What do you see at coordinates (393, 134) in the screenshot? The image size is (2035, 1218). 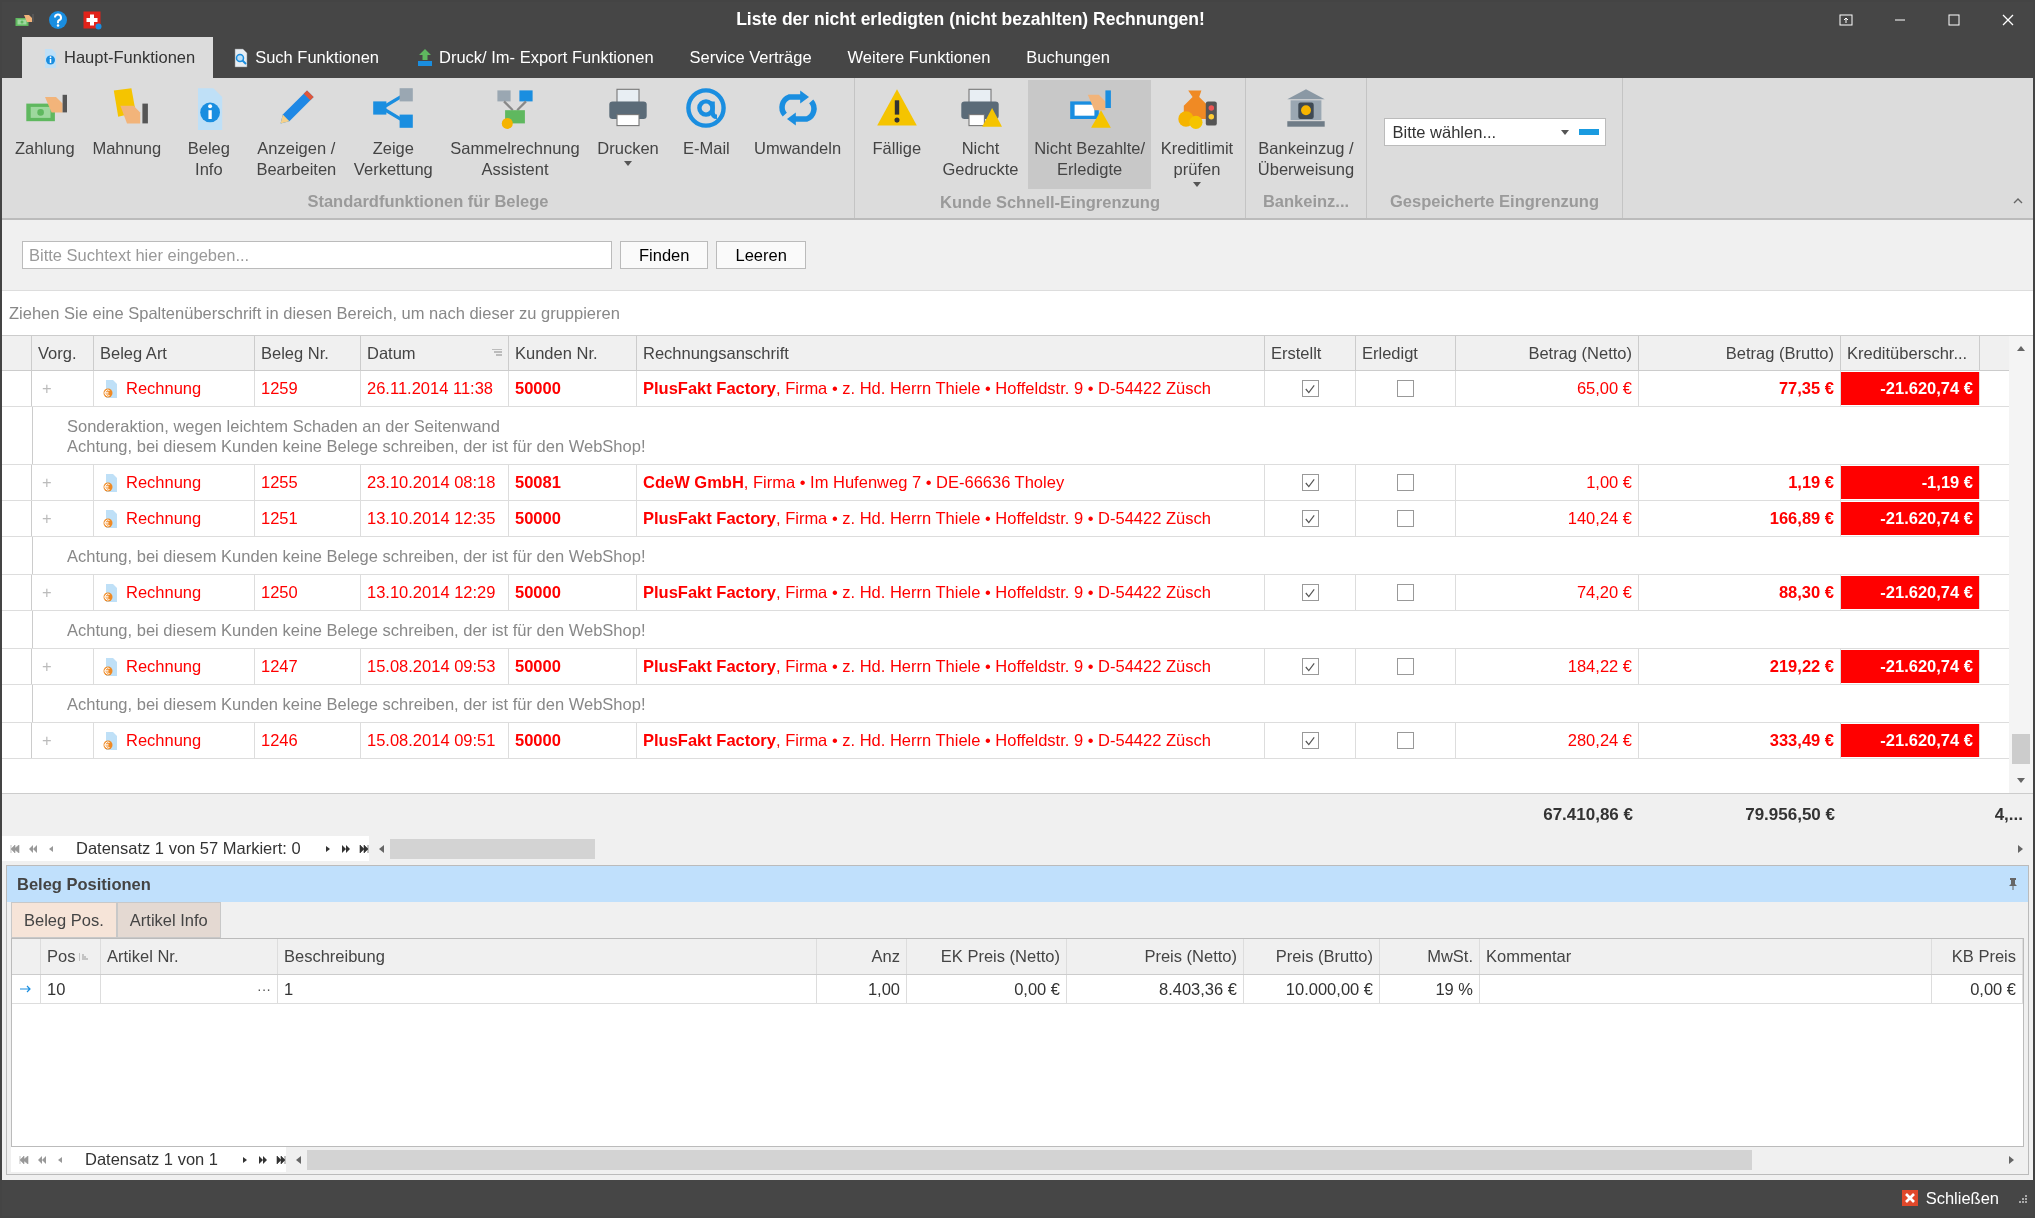 I see `ribbon-button: Zeige Verkettung` at bounding box center [393, 134].